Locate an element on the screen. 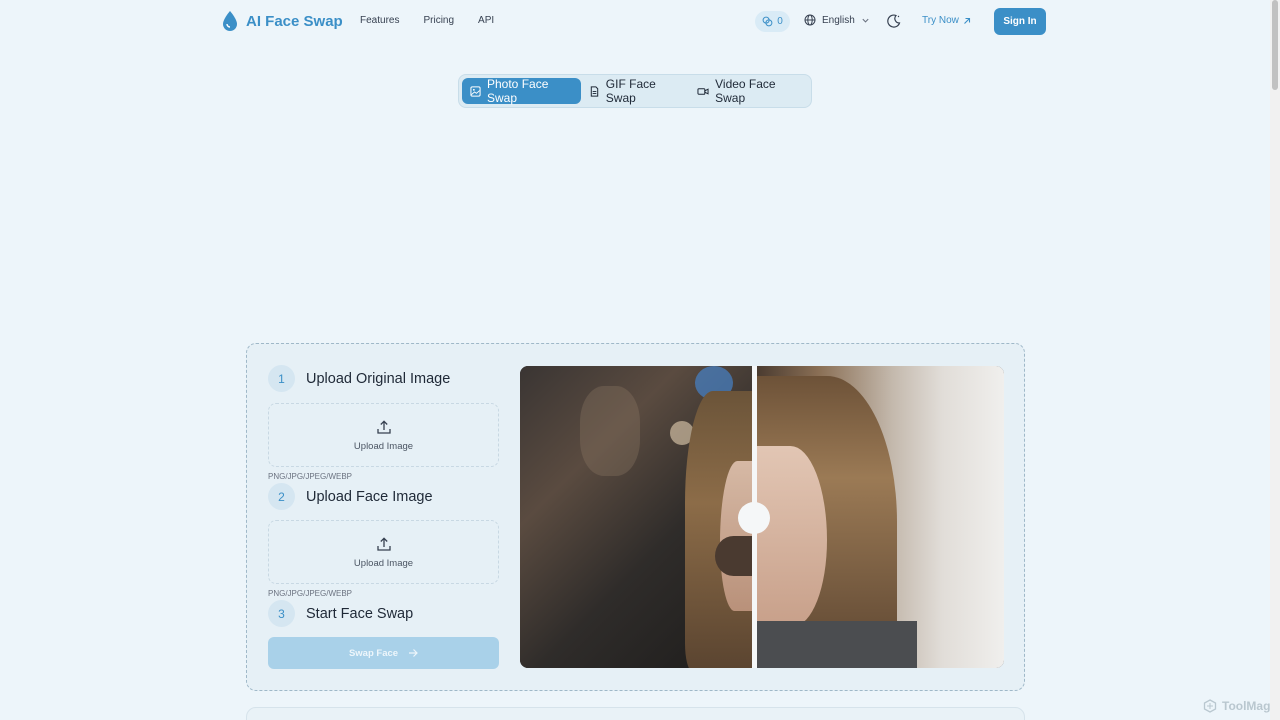 The width and height of the screenshot is (1280, 720). step-title: Start Face Swap is located at coordinates (360, 613).